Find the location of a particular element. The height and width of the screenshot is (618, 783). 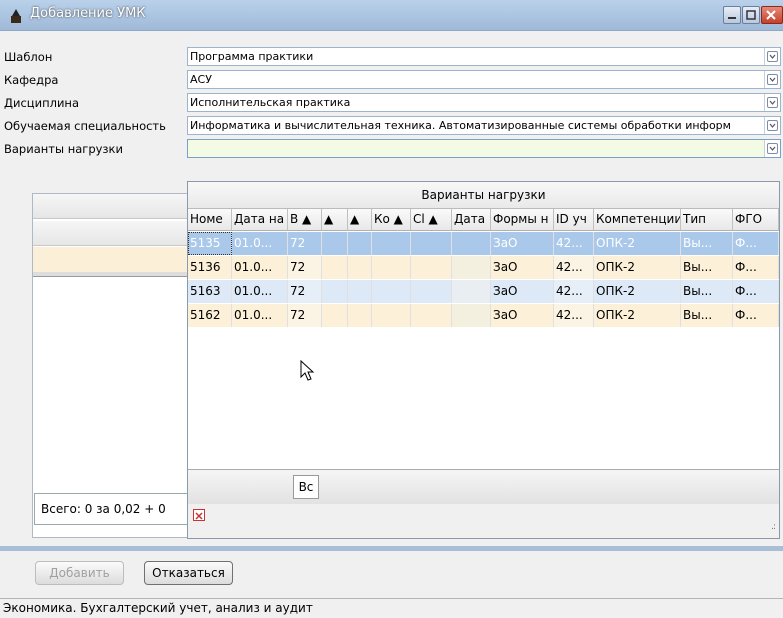

discipline-dropdown-button is located at coordinates (772, 102).